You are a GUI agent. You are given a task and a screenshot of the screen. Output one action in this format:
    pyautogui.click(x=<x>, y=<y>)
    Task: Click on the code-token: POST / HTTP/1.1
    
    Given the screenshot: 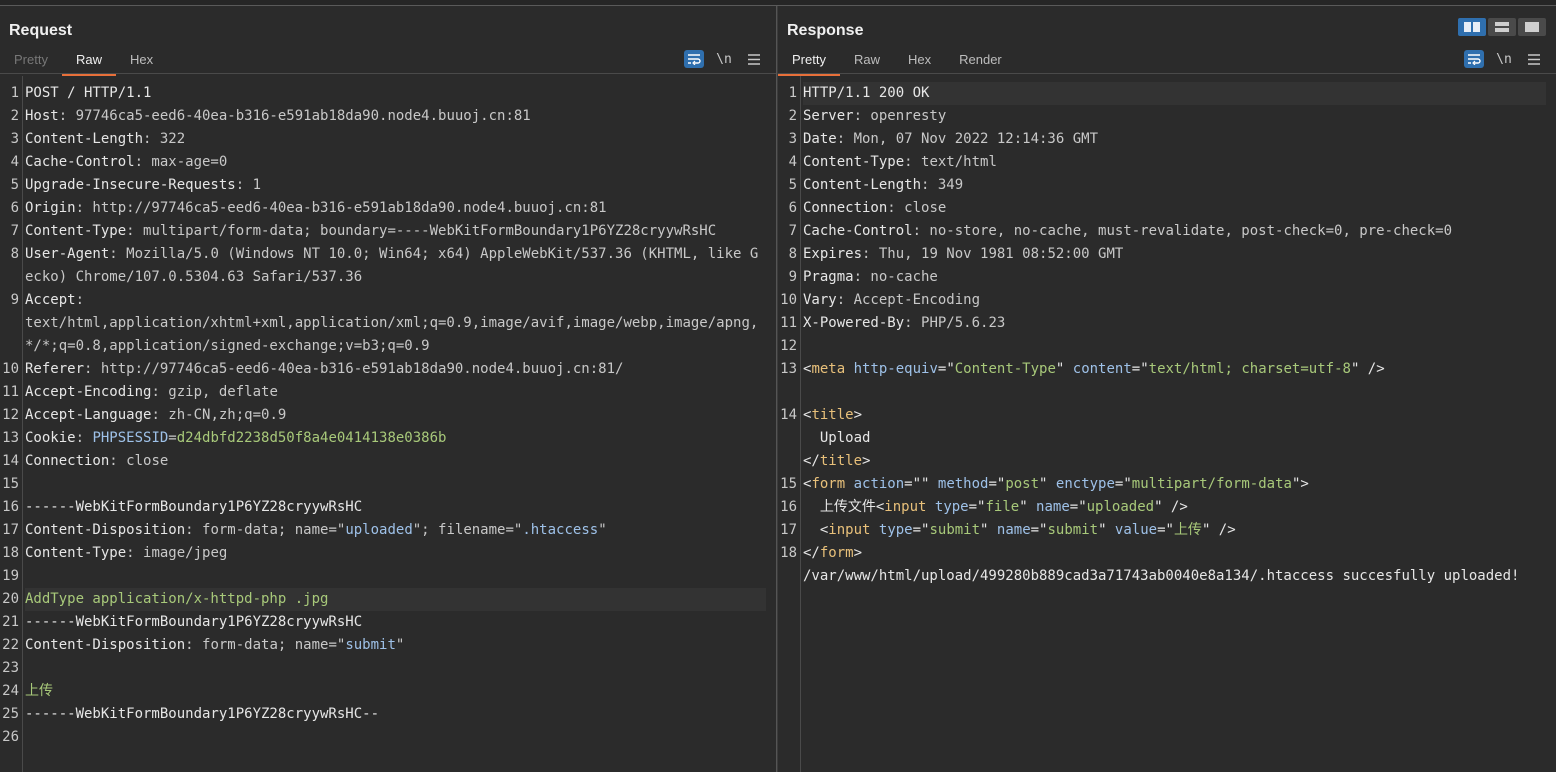 What is the action you would take?
    pyautogui.click(x=88, y=93)
    